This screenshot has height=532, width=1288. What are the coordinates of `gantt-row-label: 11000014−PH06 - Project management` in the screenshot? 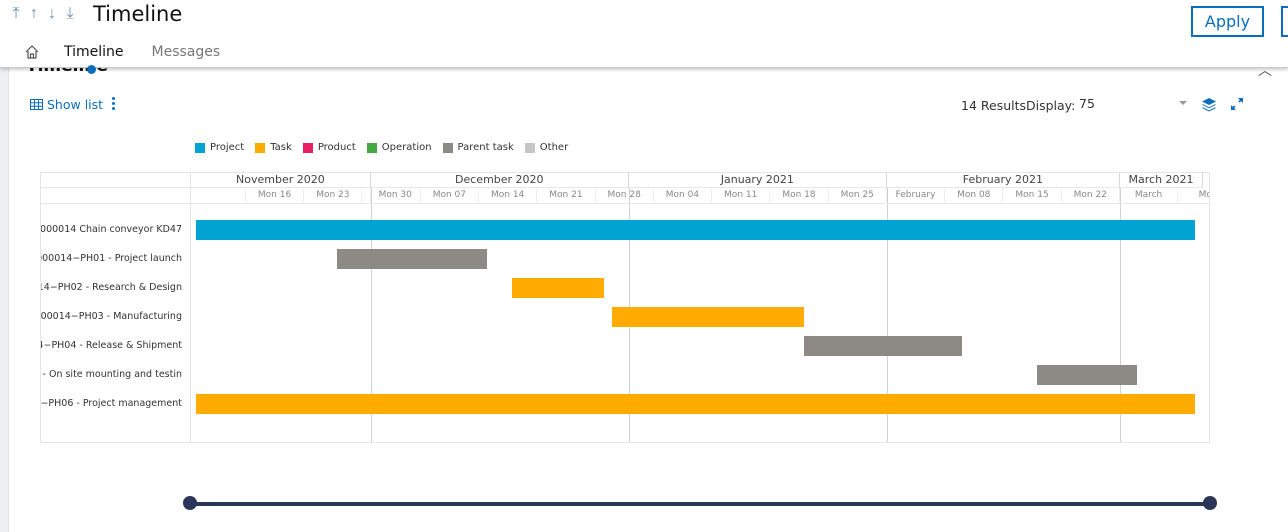 It's located at (111, 403).